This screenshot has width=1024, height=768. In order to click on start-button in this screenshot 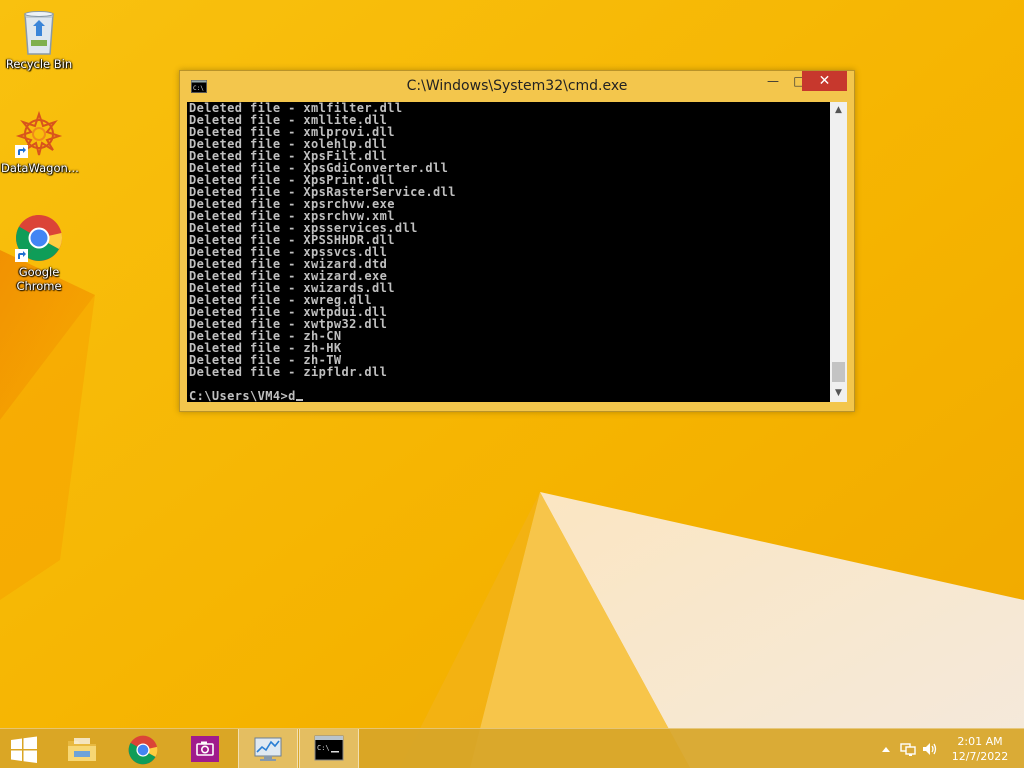, I will do `click(24, 748)`.